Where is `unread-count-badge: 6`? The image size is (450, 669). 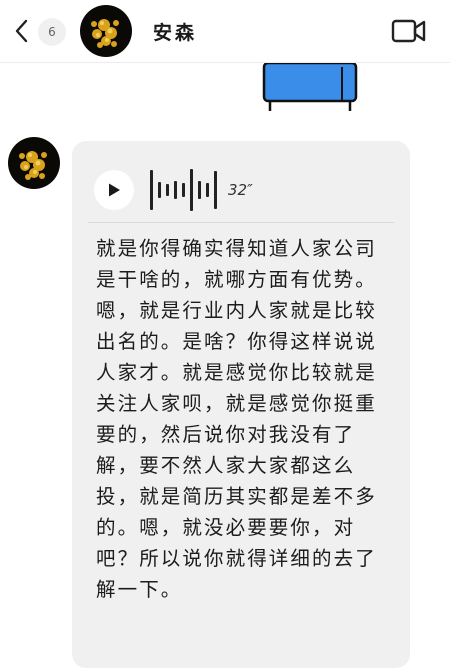 unread-count-badge: 6 is located at coordinates (52, 32).